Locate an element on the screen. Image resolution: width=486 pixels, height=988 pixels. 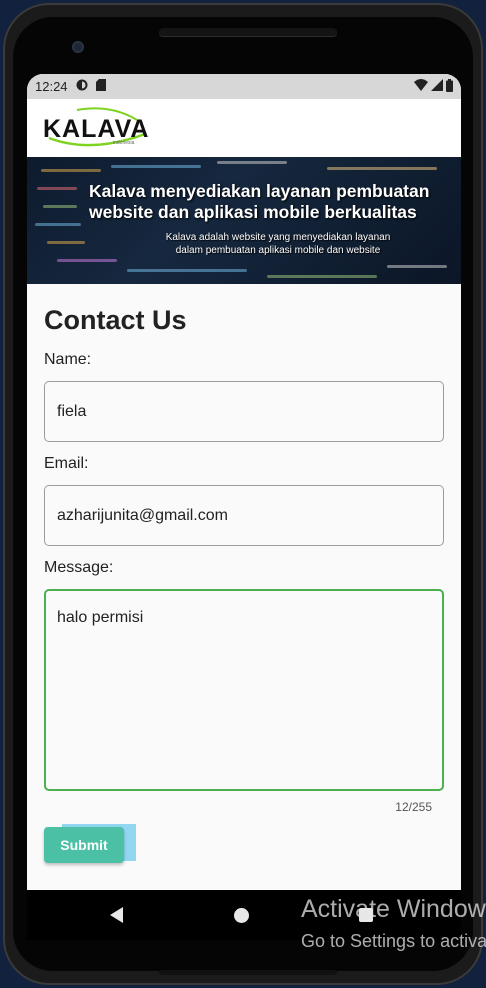
name-input-value: fiela is located at coordinates (72, 411).